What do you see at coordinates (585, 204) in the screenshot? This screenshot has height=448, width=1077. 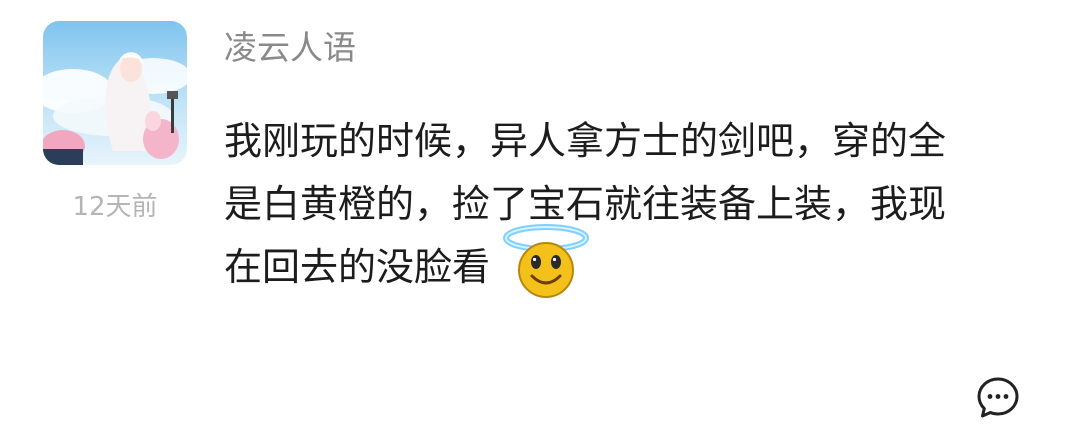 I see `comment-text-line: 是白黄橙的，捡了宝石就往装备上装，我现` at bounding box center [585, 204].